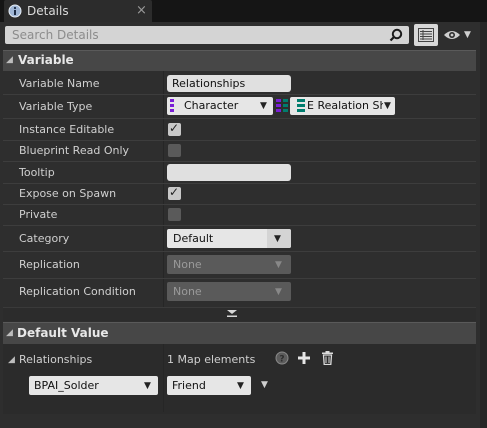 This screenshot has height=428, width=487. Describe the element at coordinates (49, 264) in the screenshot. I see `replication-label: Replication` at that location.